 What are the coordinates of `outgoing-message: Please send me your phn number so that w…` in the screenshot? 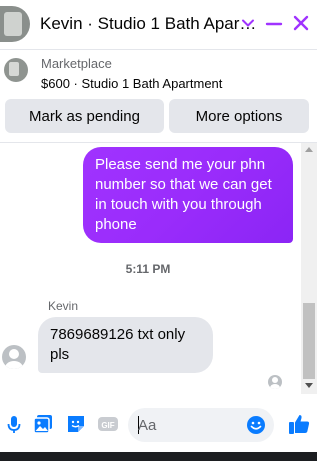 It's located at (188, 195).